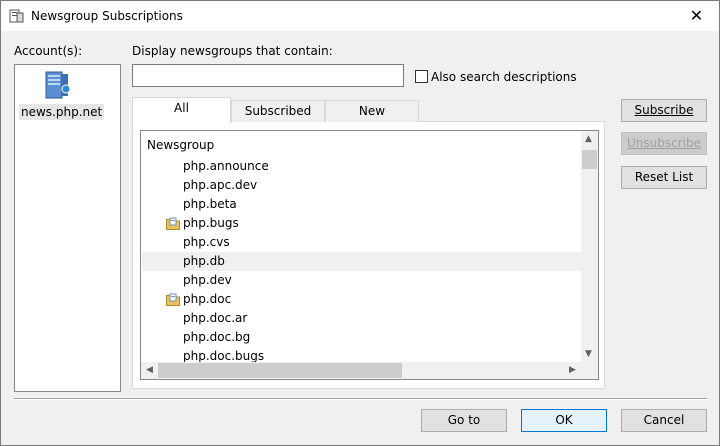 This screenshot has width=720, height=446. What do you see at coordinates (362, 299) in the screenshot?
I see `list-item: php.doc` at bounding box center [362, 299].